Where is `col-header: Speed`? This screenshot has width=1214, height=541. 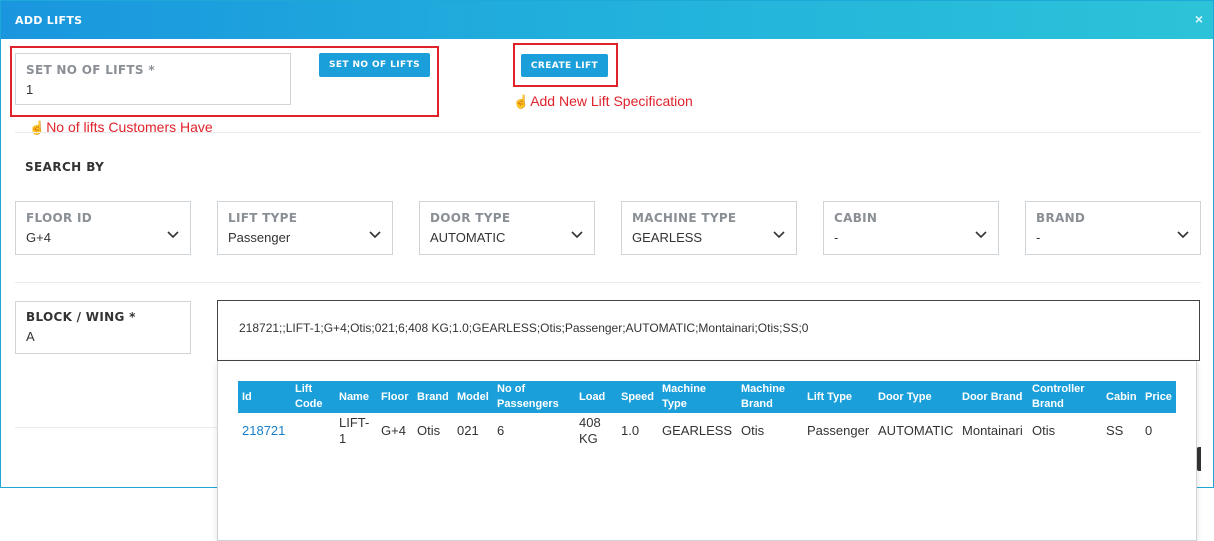 col-header: Speed is located at coordinates (638, 396).